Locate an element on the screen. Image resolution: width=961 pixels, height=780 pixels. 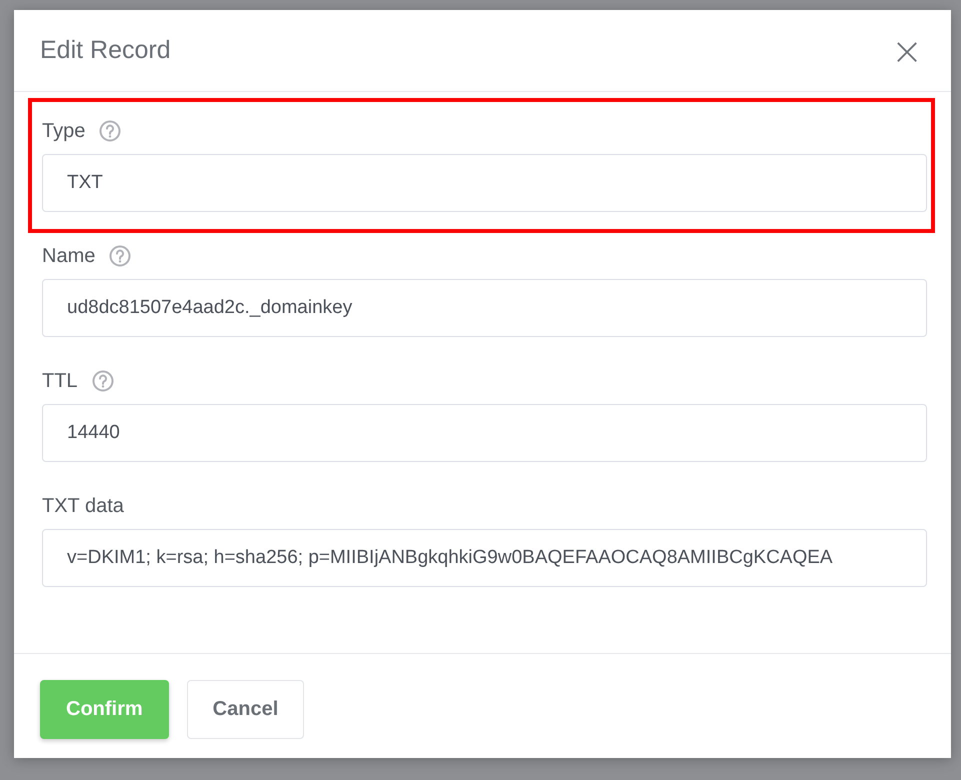
close-button: × is located at coordinates (907, 51).